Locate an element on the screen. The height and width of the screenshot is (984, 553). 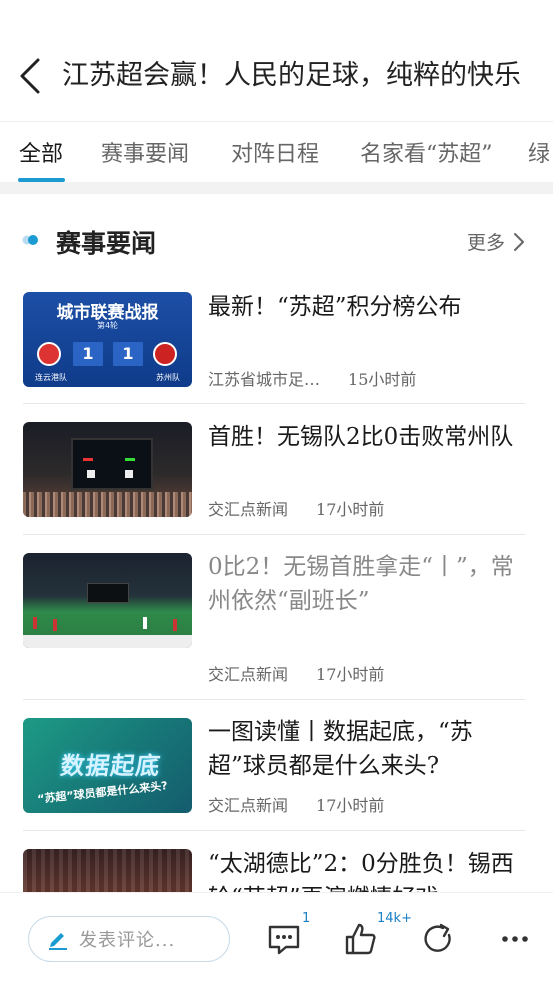
news-title: 首胜！无锡队2比0击败常州队 is located at coordinates (361, 437).